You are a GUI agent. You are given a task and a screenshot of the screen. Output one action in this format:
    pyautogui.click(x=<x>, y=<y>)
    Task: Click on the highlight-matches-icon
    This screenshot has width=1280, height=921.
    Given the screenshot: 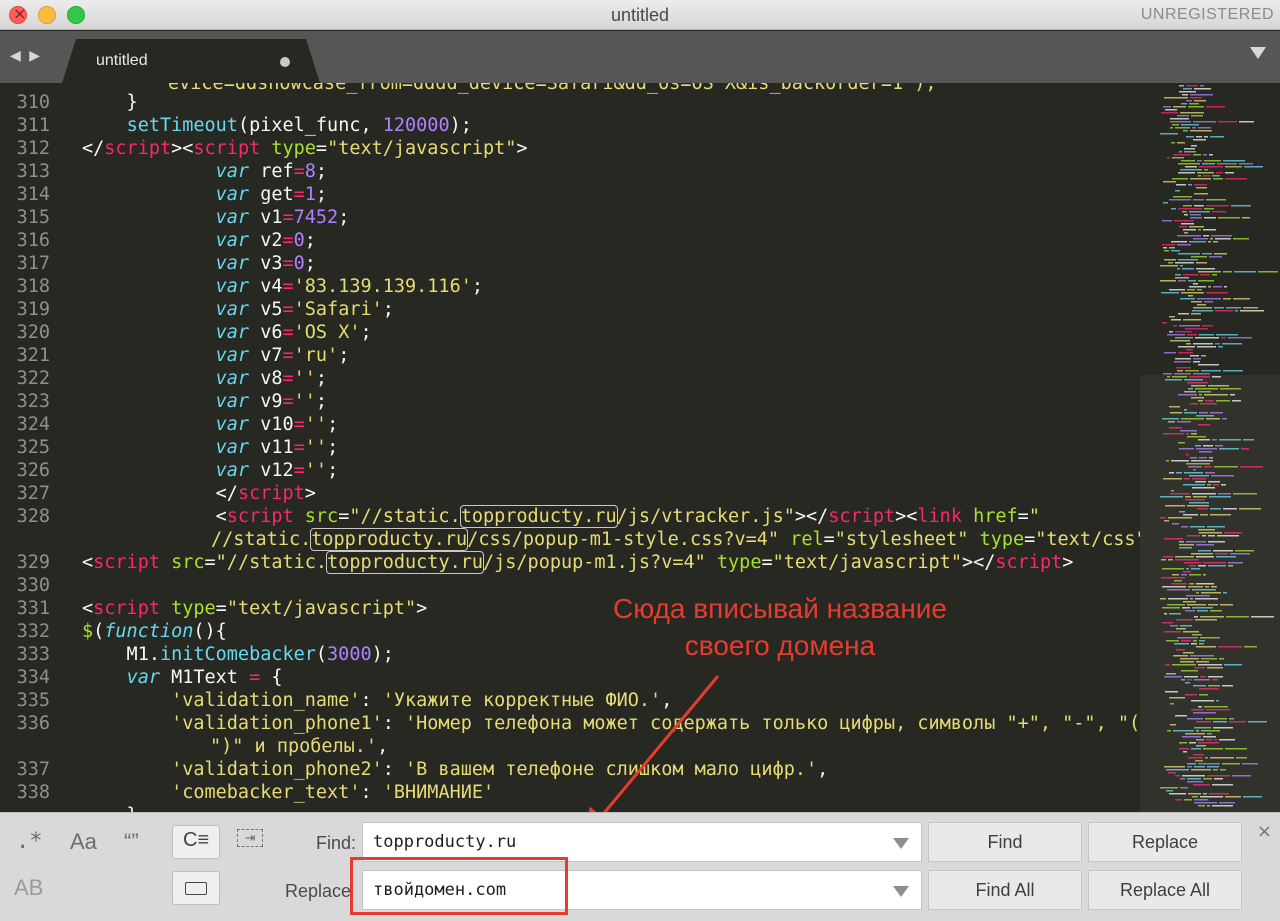 What is the action you would take?
    pyautogui.click(x=196, y=888)
    